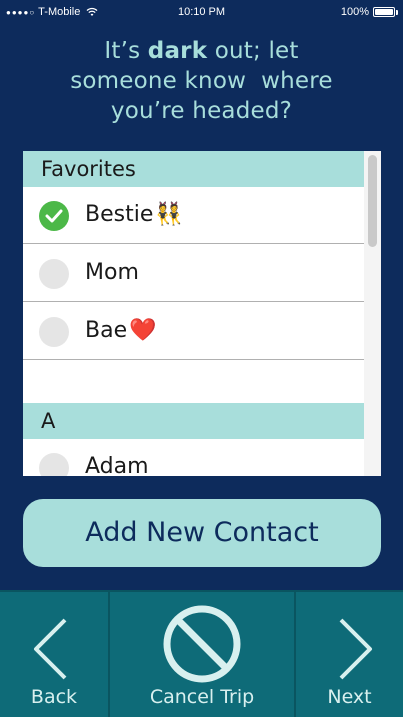 Image resolution: width=403 pixels, height=717 pixels. I want to click on next-button: Next, so click(349, 654).